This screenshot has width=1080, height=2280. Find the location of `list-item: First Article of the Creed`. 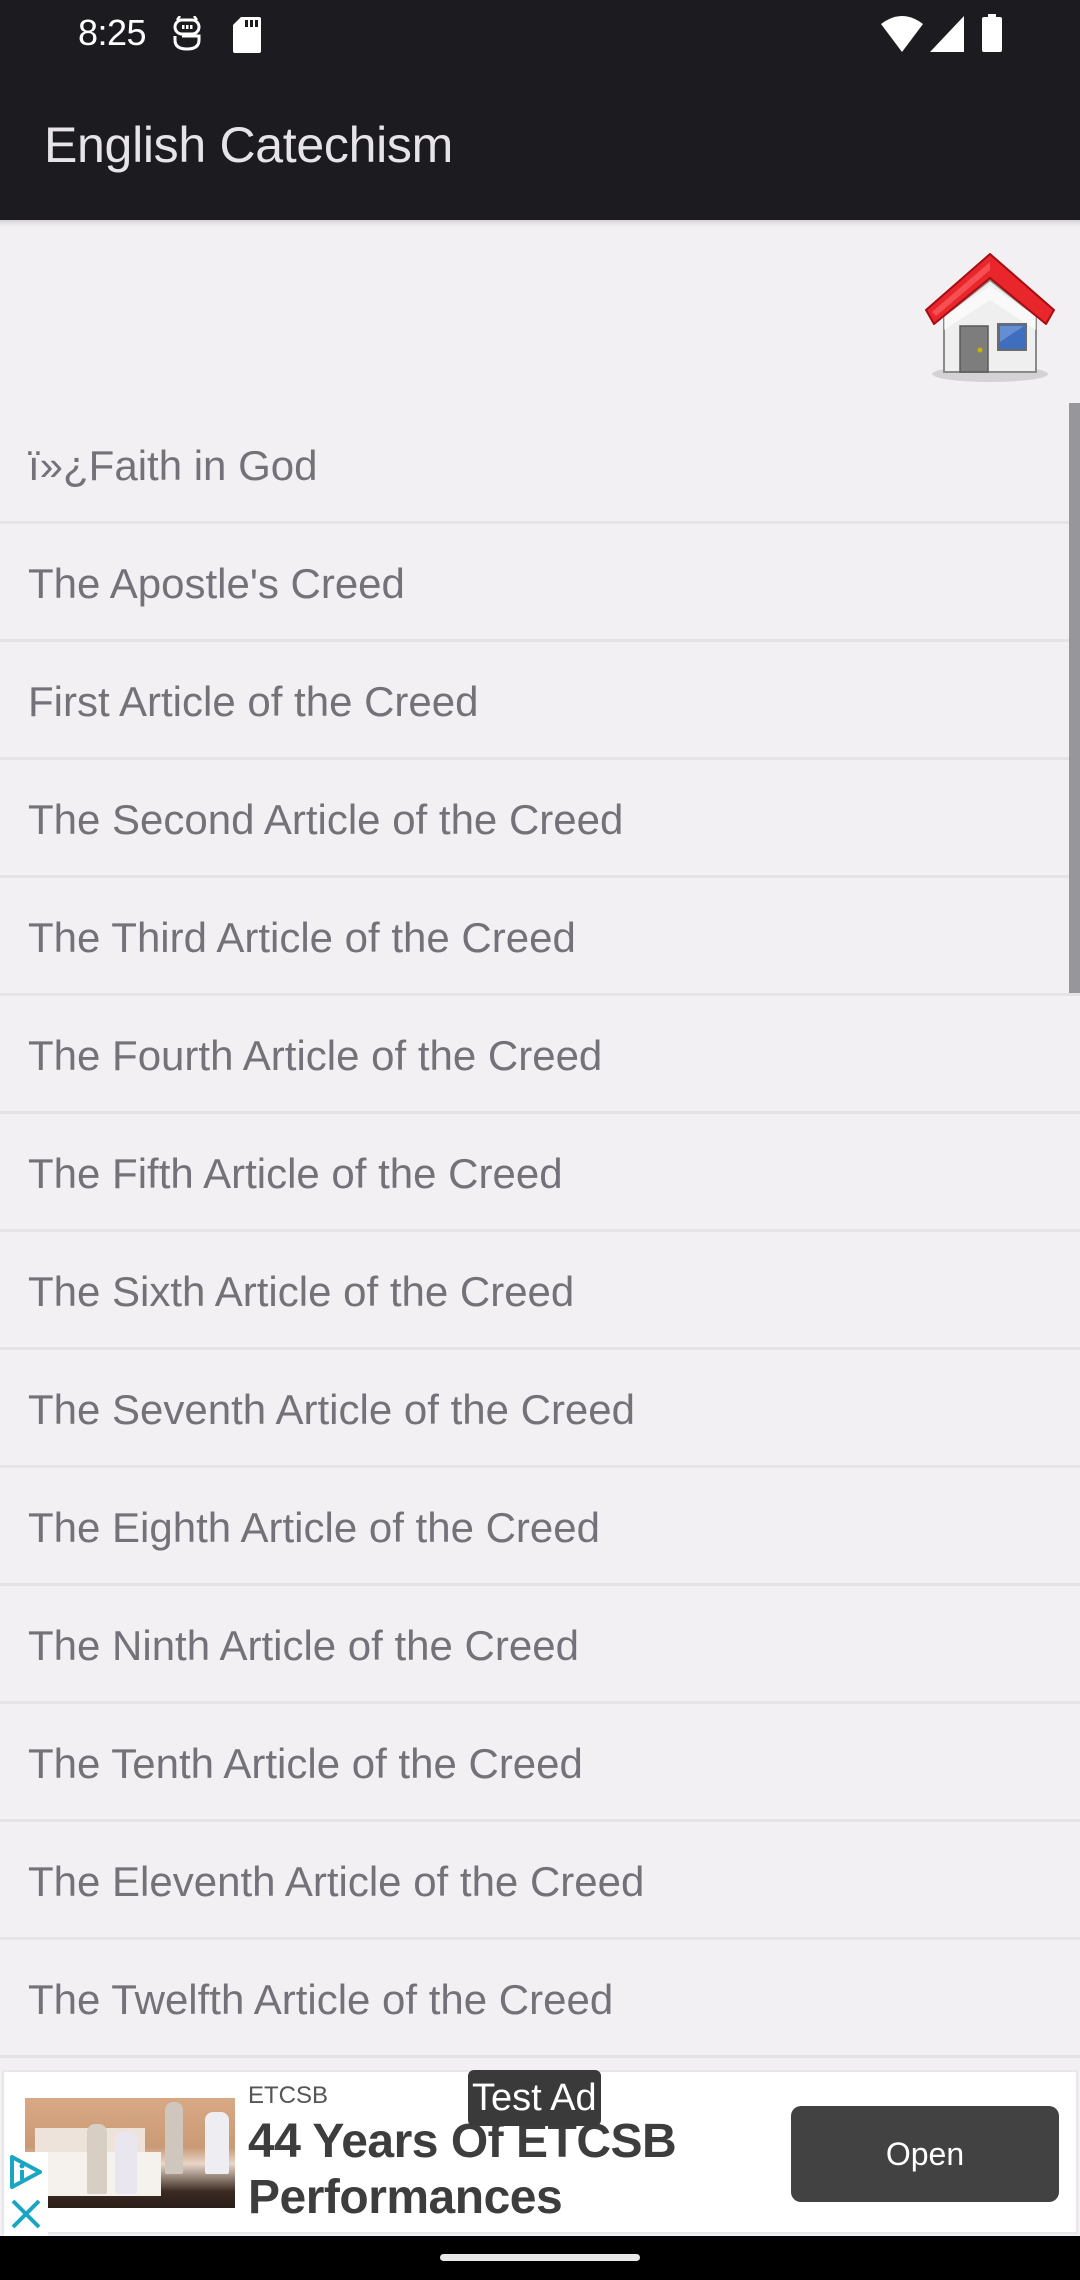

list-item: First Article of the Creed is located at coordinates (540, 701).